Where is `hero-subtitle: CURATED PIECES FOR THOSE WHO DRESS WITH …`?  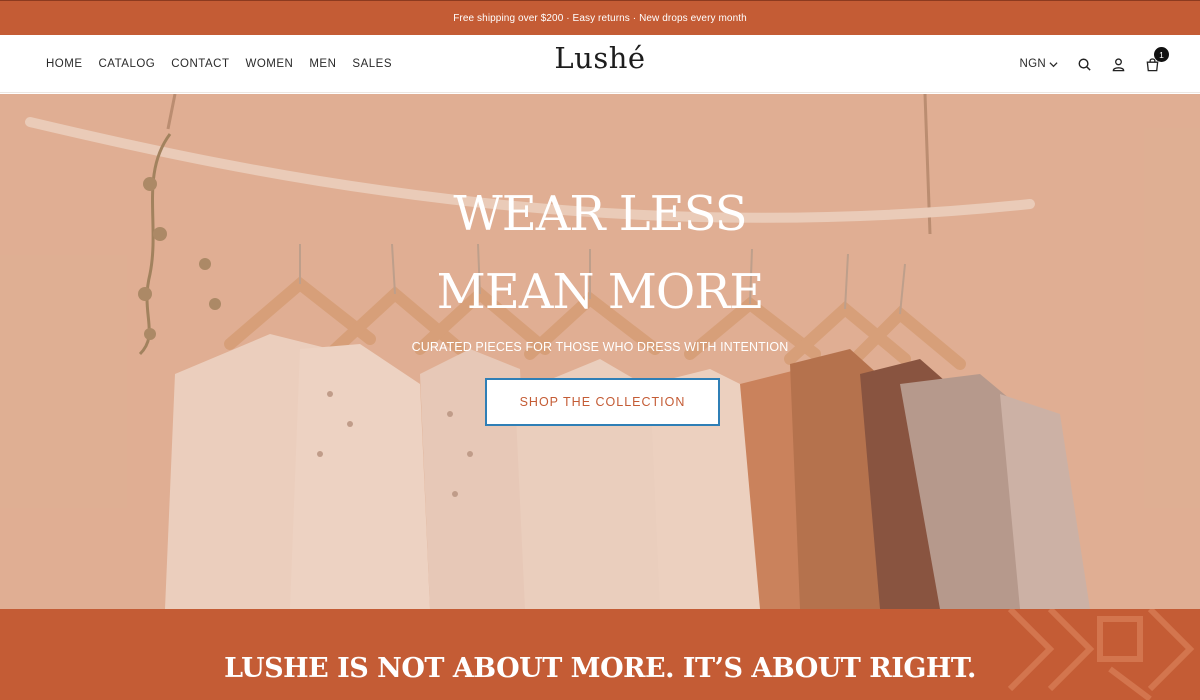 hero-subtitle: CURATED PIECES FOR THOSE WHO DRESS WITH … is located at coordinates (600, 347).